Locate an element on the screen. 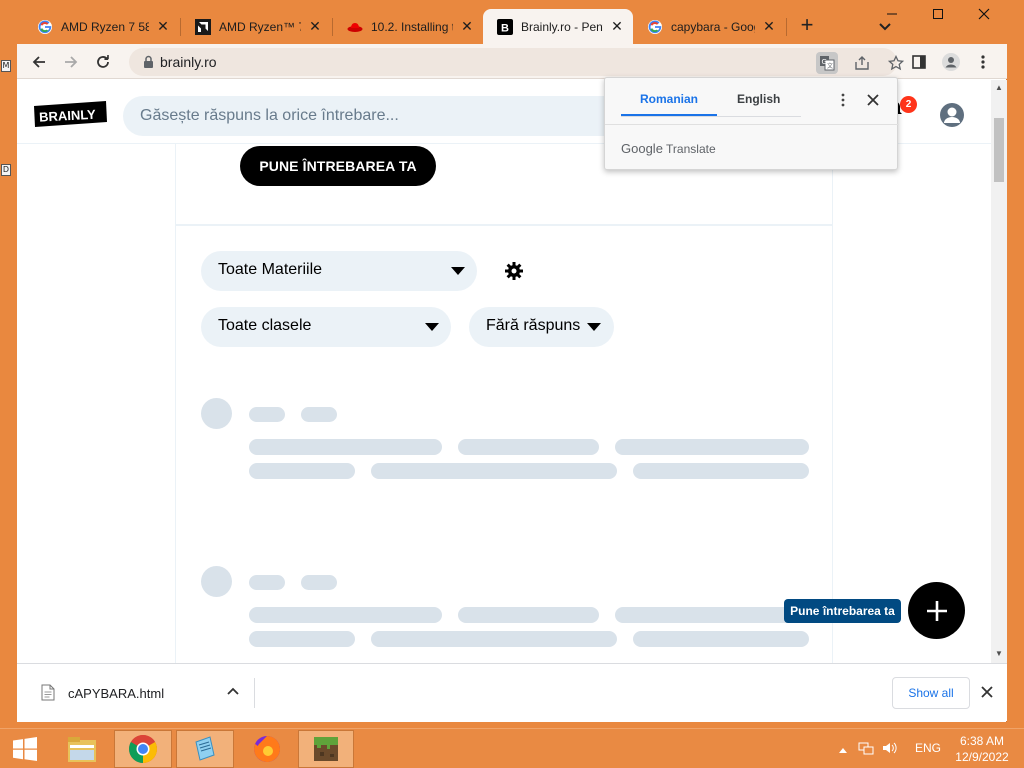  brainly-b-icon: B is located at coordinates (505, 26).